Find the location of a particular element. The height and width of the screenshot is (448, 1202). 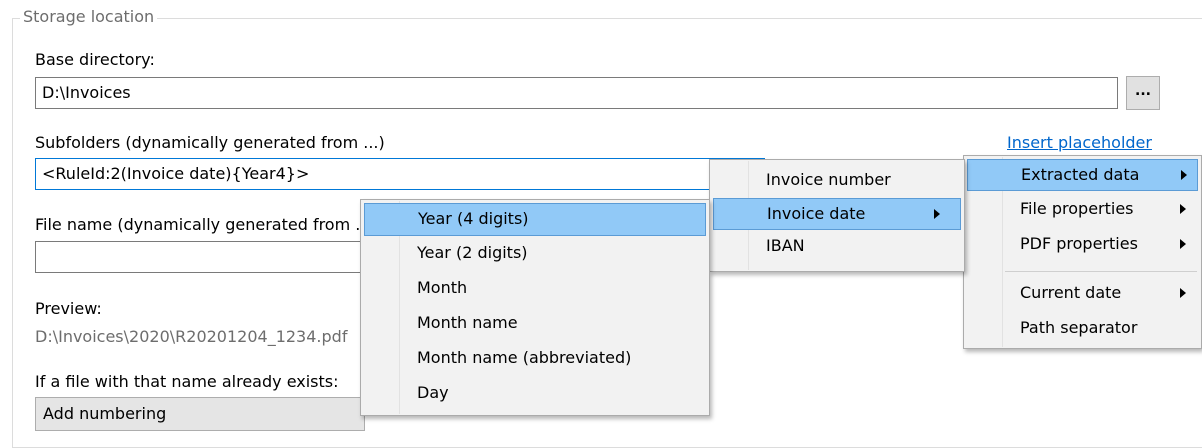

menu-item-pdf-properties: PDF properties is located at coordinates (1082, 245).